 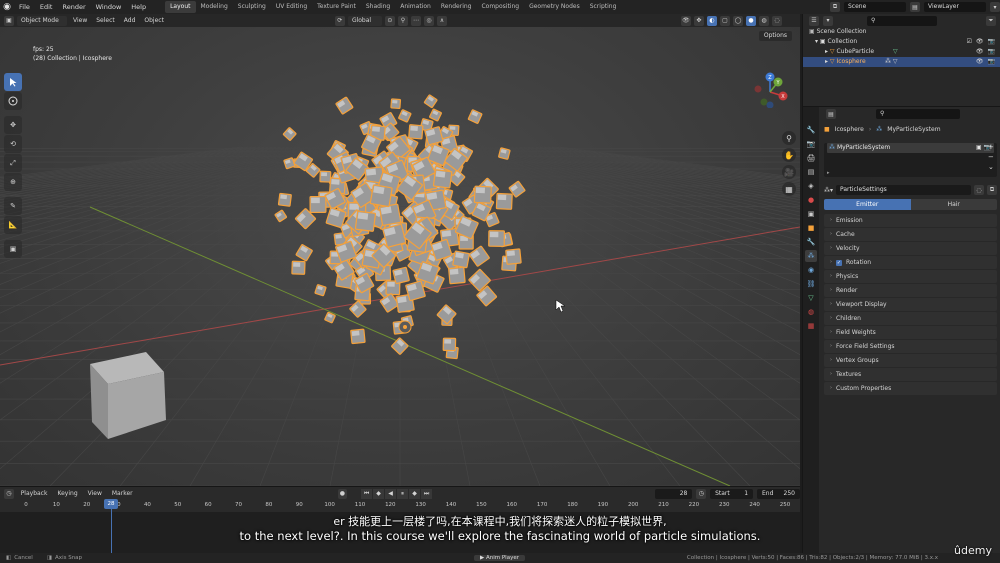 I want to click on xray-icon: ▢, so click(x=724, y=20).